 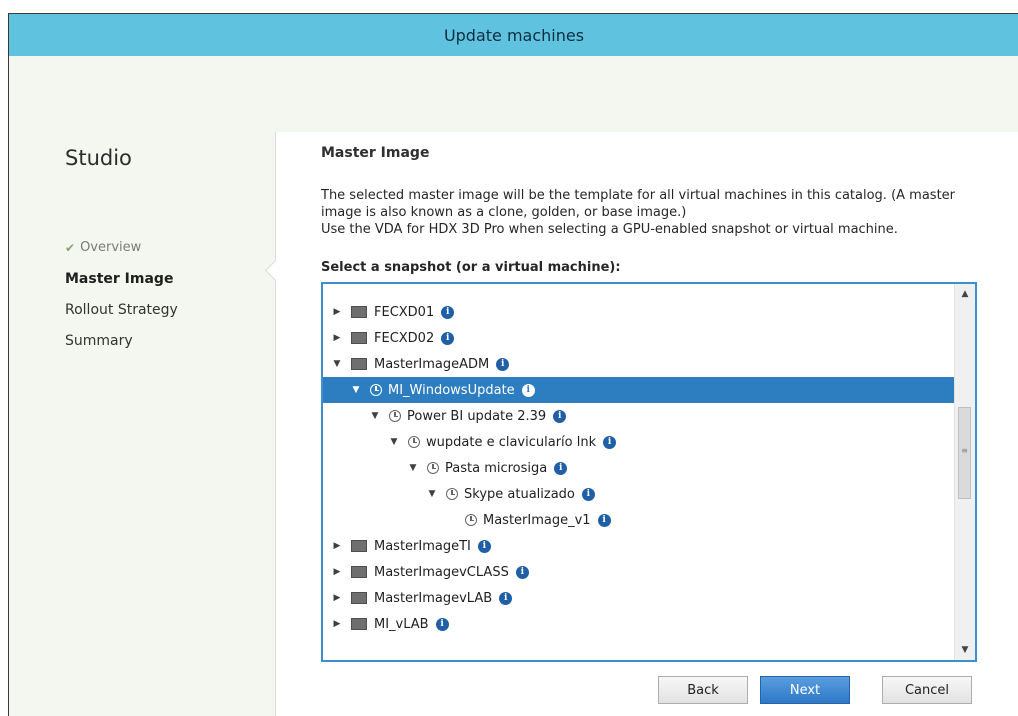 What do you see at coordinates (496, 468) in the screenshot?
I see `tree-item-label: Pasta microsiga` at bounding box center [496, 468].